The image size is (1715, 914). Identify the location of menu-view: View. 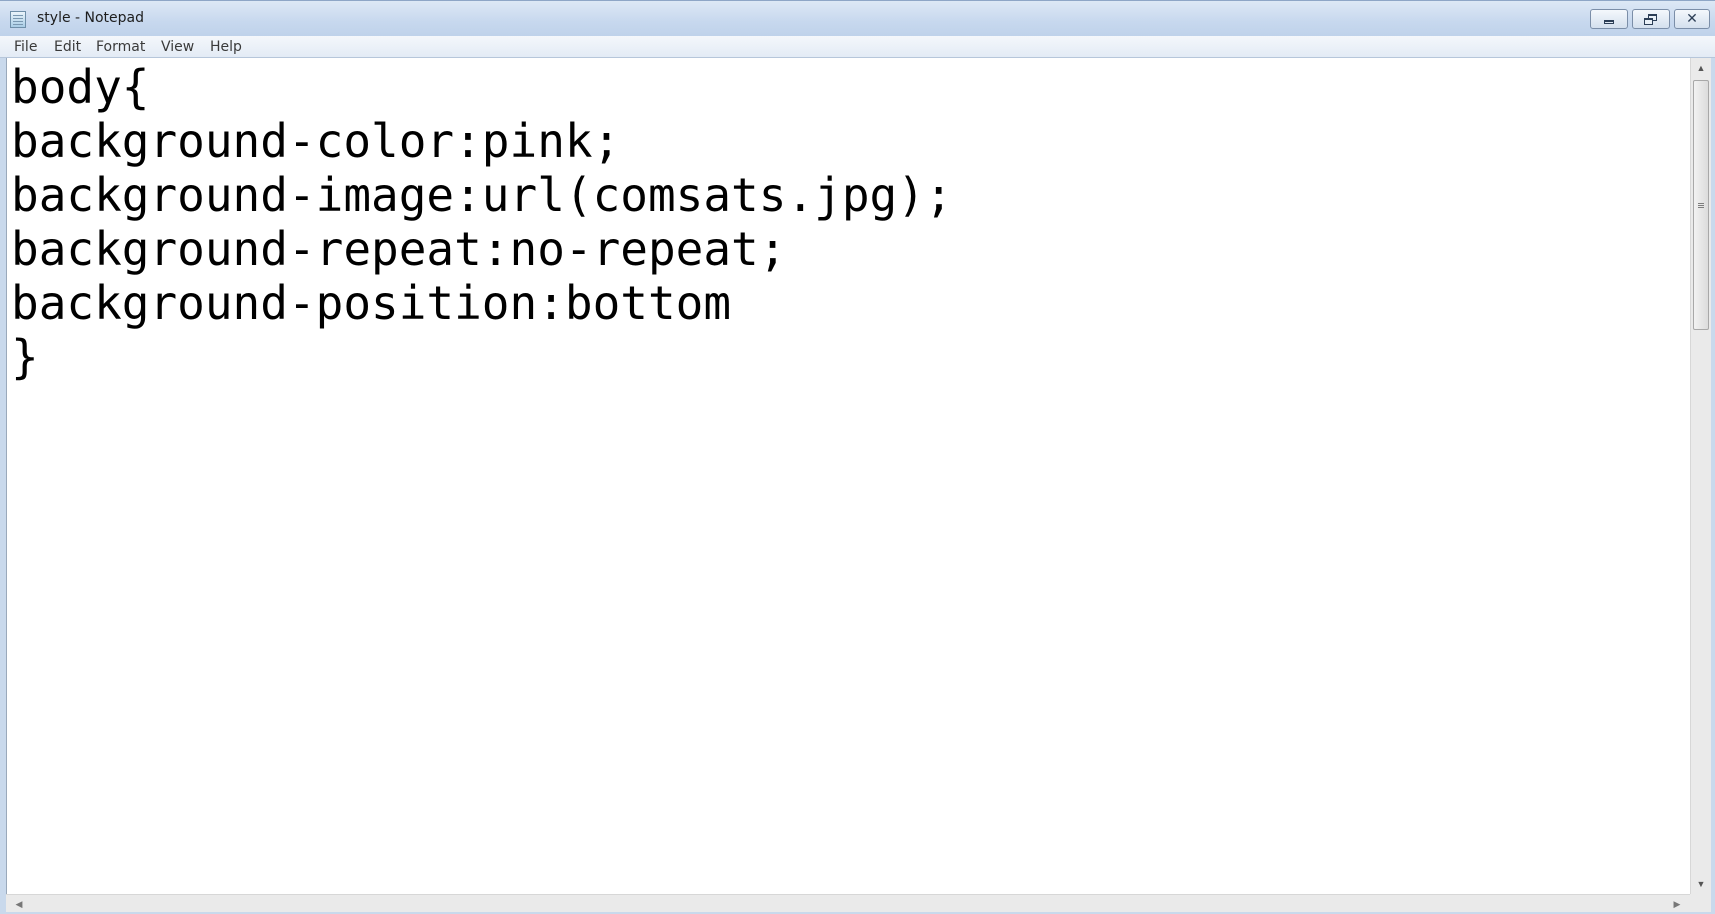
(177, 47).